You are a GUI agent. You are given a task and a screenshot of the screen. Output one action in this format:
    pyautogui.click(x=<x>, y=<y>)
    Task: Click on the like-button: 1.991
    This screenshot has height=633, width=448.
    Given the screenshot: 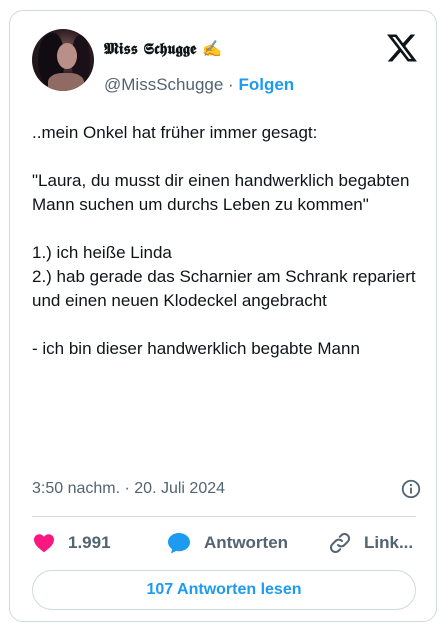 What is the action you would take?
    pyautogui.click(x=71, y=543)
    